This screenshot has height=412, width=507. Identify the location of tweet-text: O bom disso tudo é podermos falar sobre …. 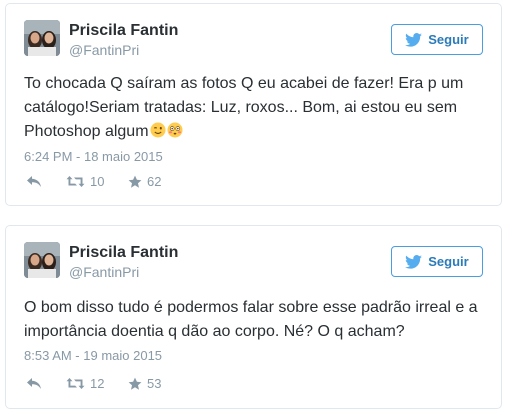
(253, 319).